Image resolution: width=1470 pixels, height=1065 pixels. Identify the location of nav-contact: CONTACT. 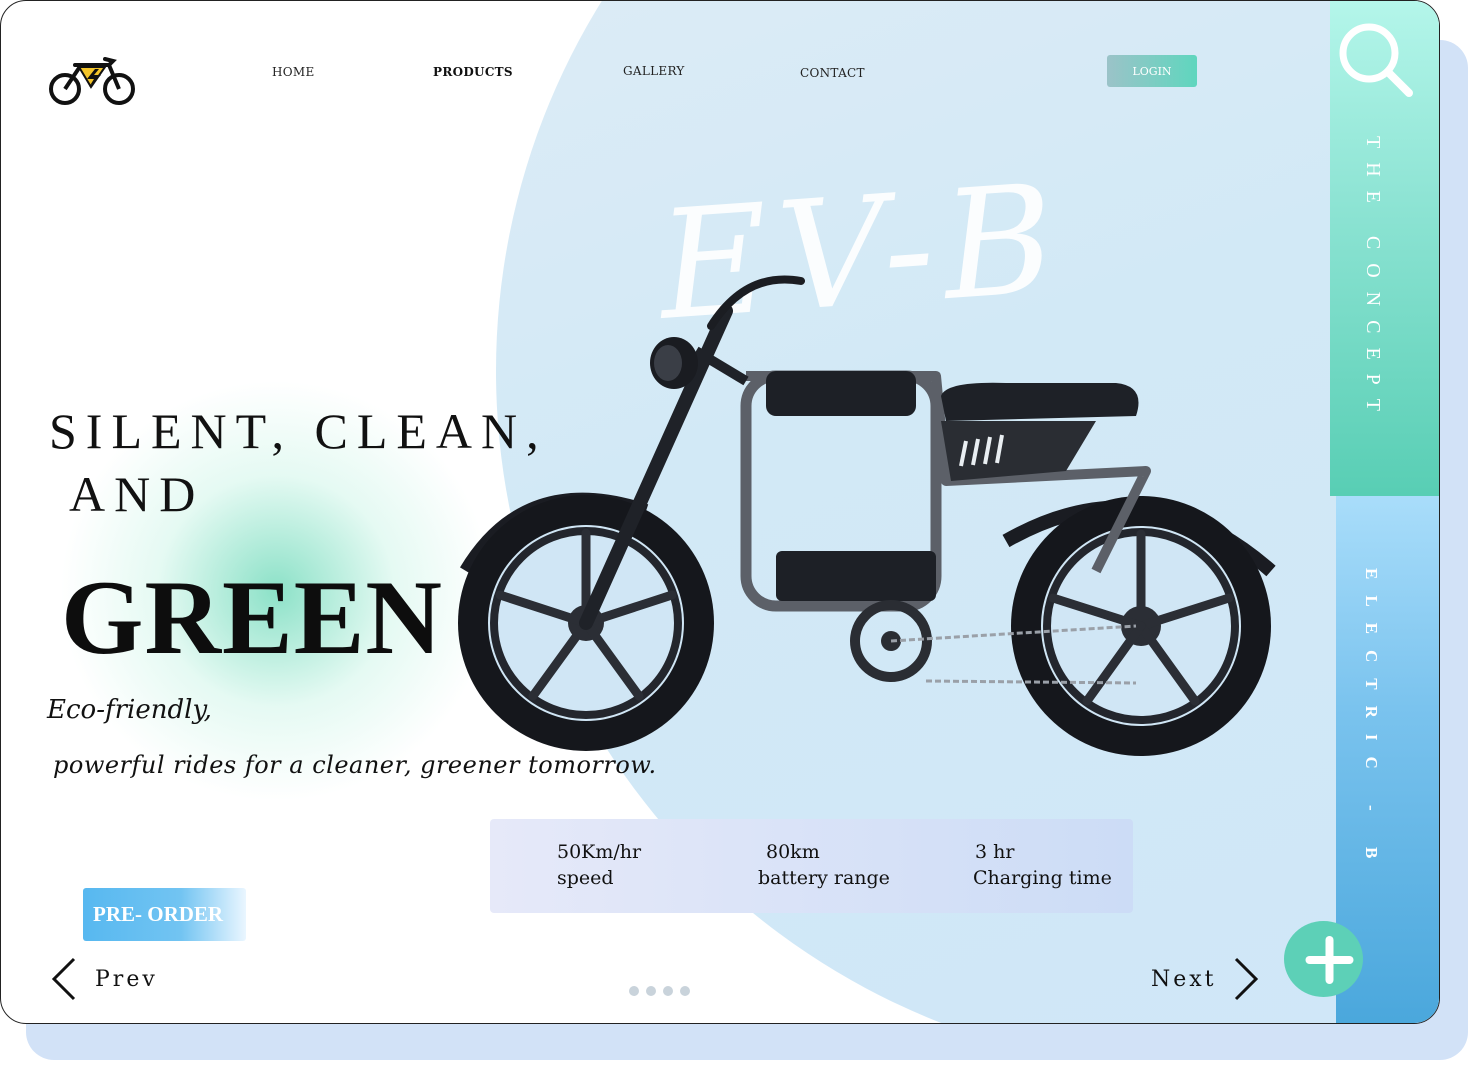
(832, 73).